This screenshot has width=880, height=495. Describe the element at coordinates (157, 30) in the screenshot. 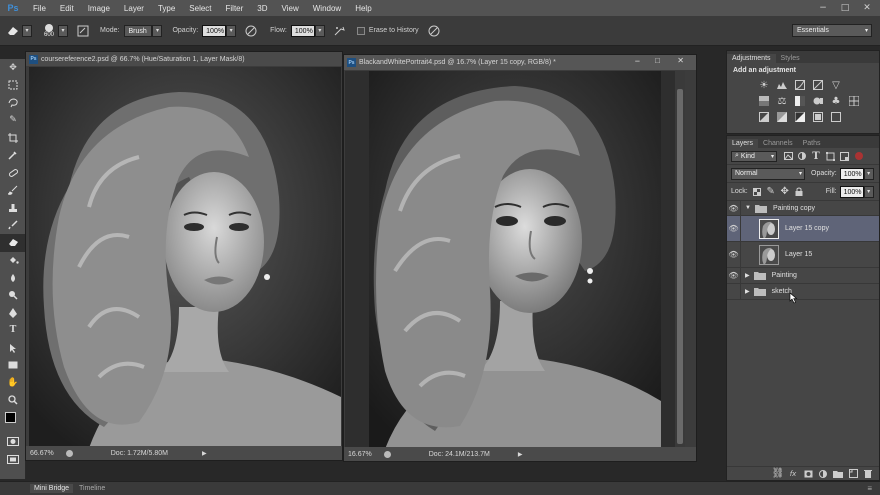

I see `mode-dropdown: ▾` at that location.